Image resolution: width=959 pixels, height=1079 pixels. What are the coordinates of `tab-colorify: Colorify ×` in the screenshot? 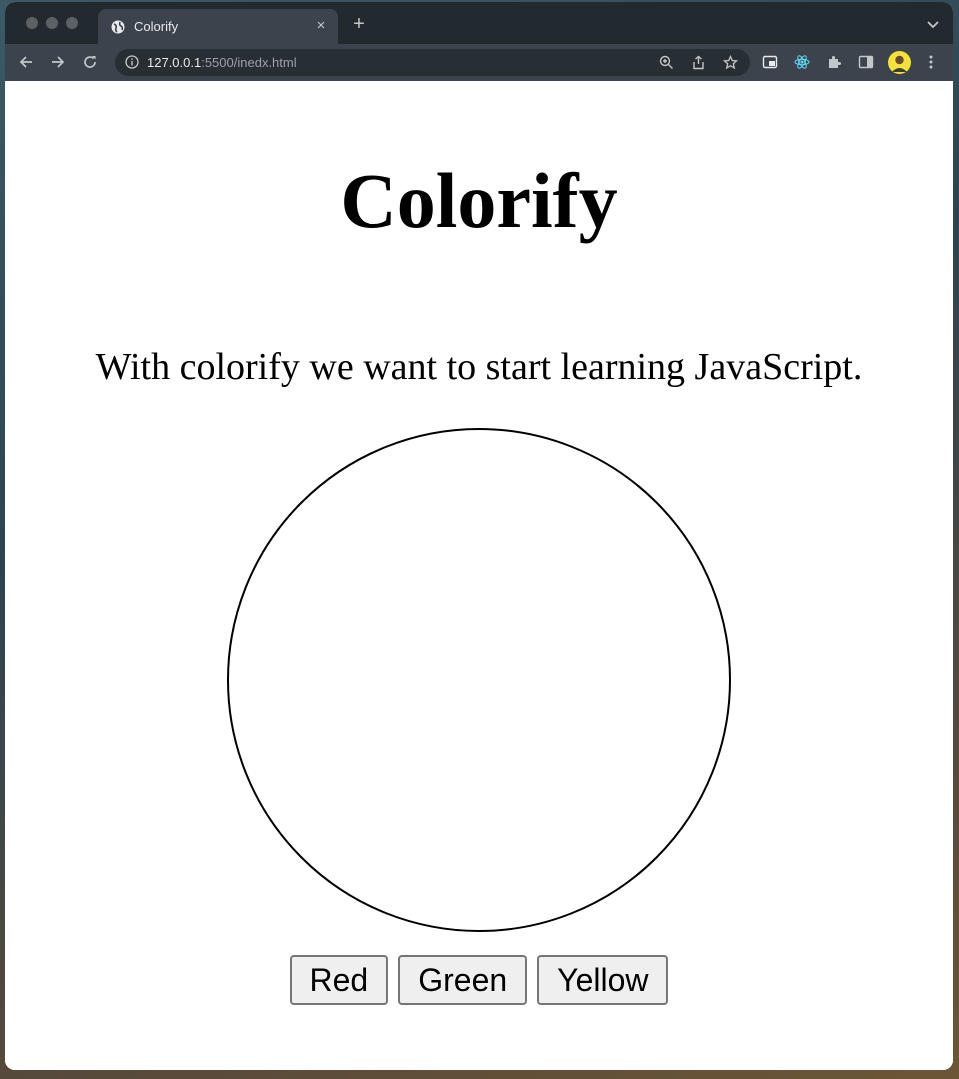 It's located at (218, 26).